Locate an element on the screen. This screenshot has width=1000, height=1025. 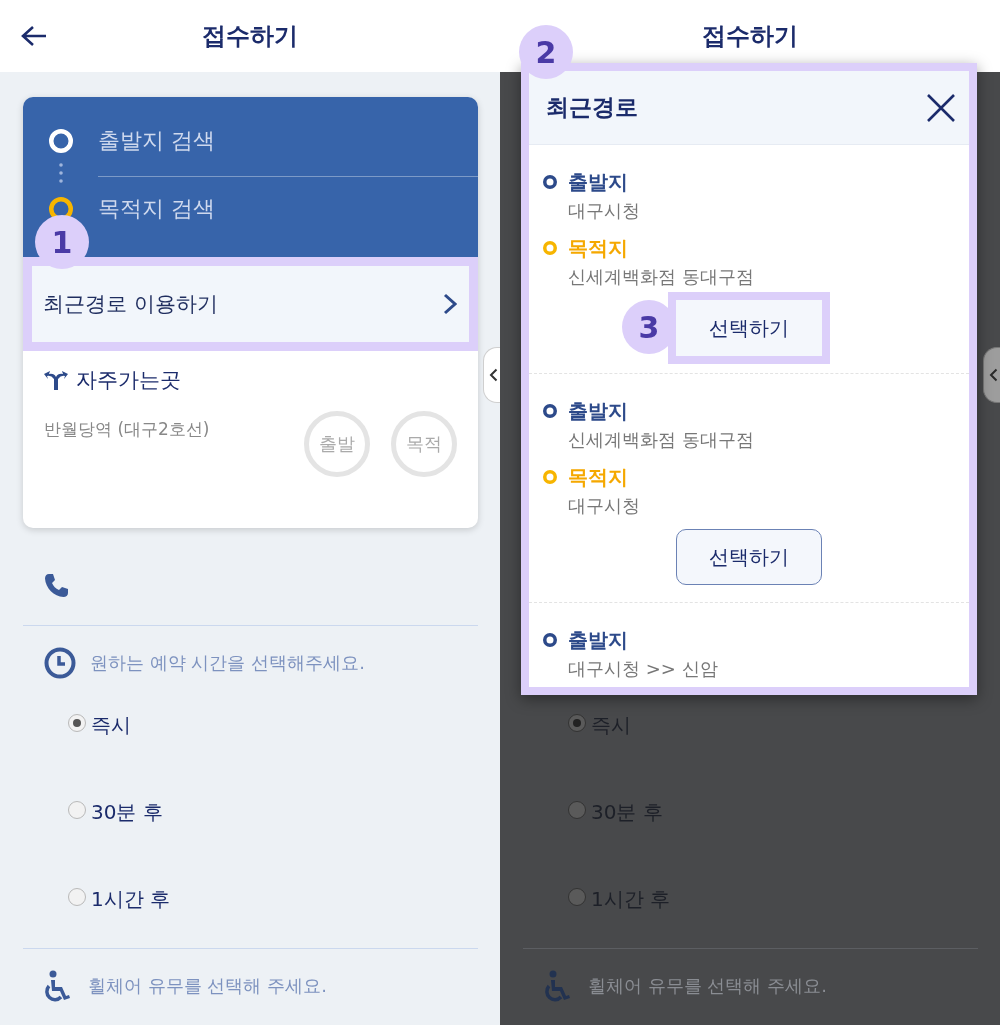
phone-icon is located at coordinates (56, 585).